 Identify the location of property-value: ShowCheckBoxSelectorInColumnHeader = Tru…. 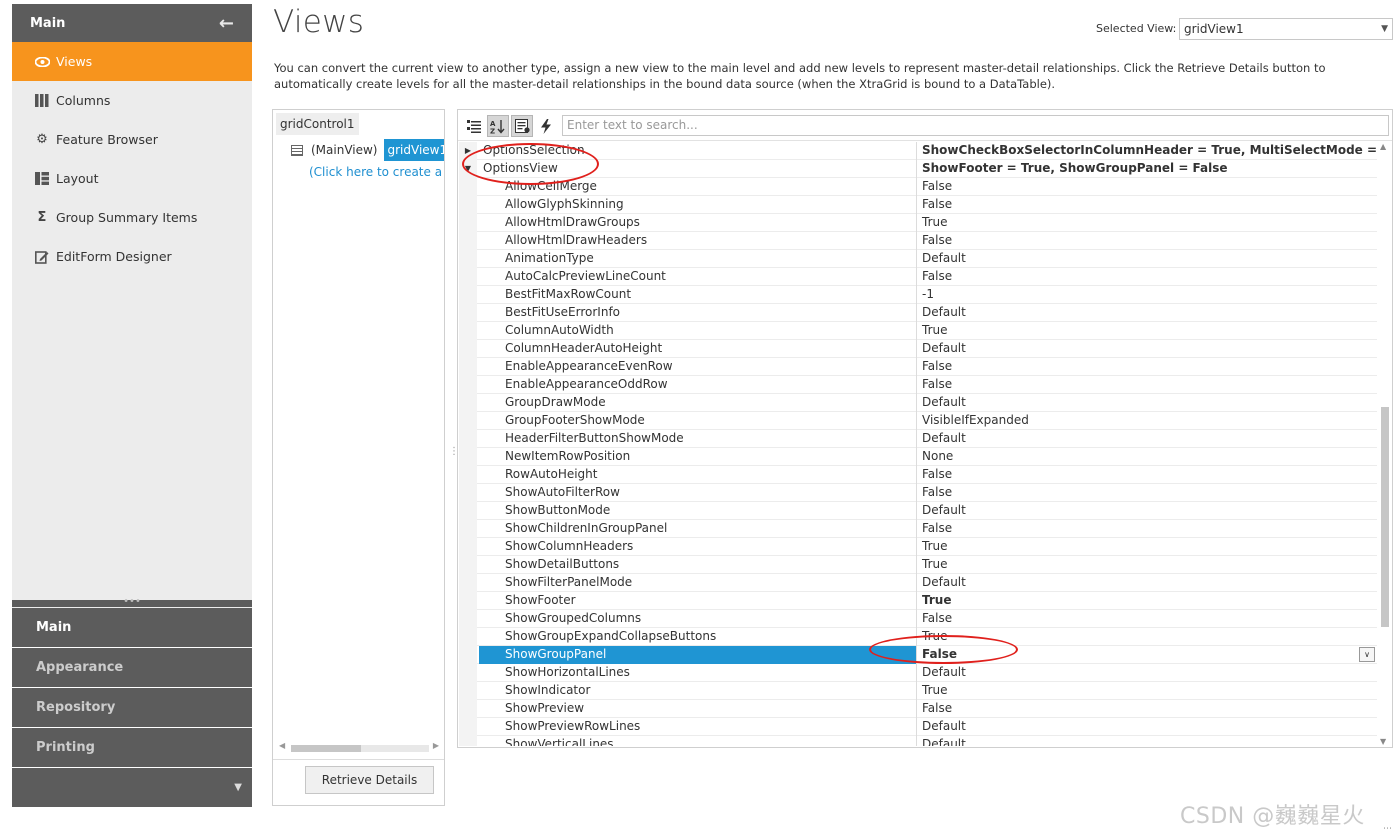
(1147, 151).